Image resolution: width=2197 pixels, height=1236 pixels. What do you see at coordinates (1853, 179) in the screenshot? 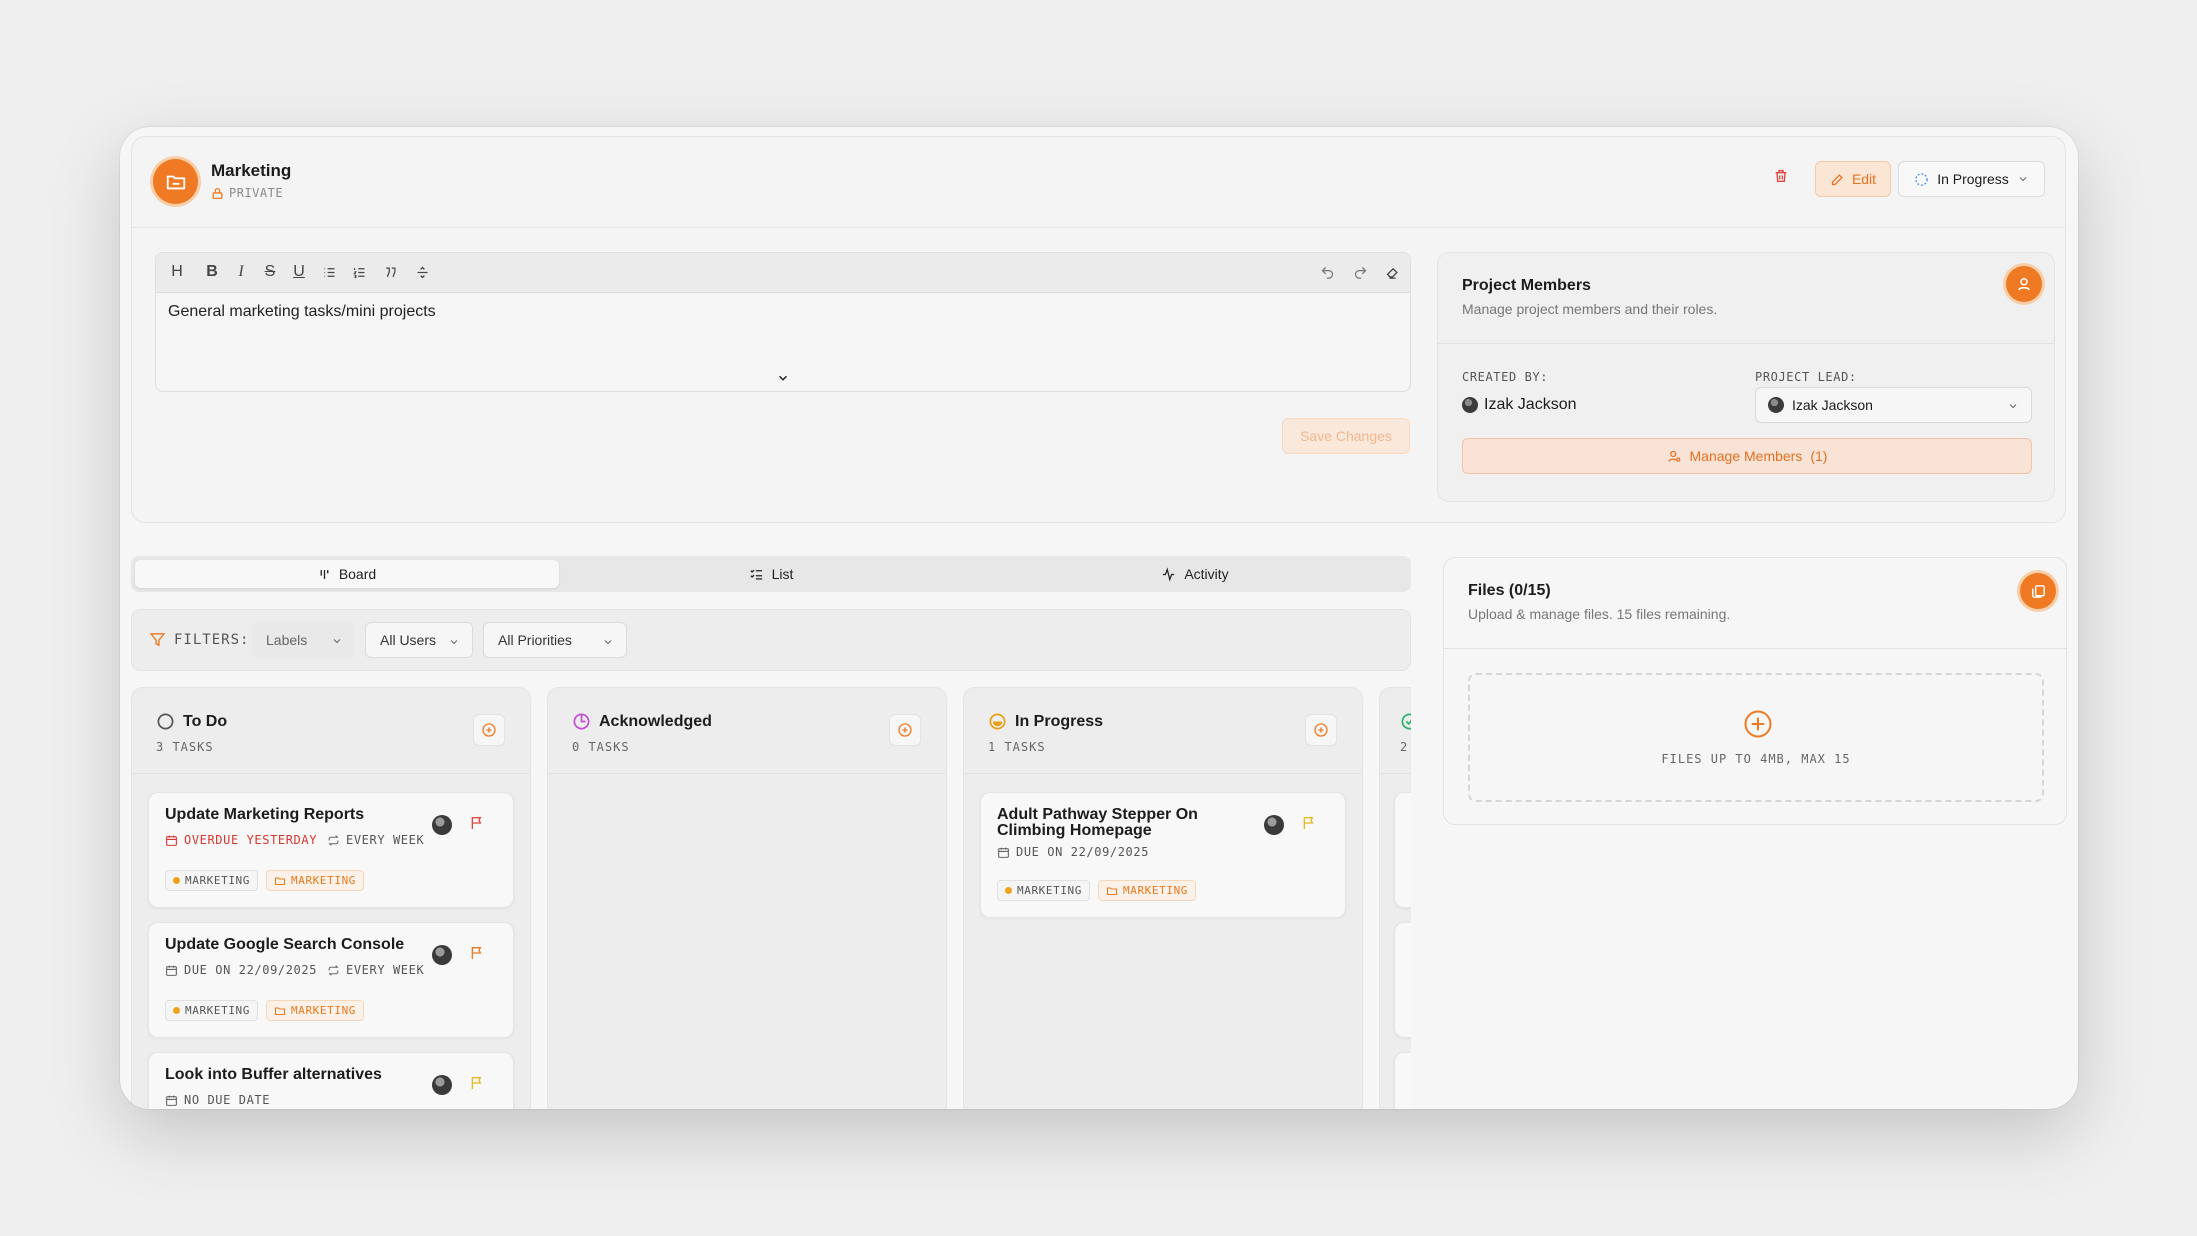
I see `edit-button: Edit` at bounding box center [1853, 179].